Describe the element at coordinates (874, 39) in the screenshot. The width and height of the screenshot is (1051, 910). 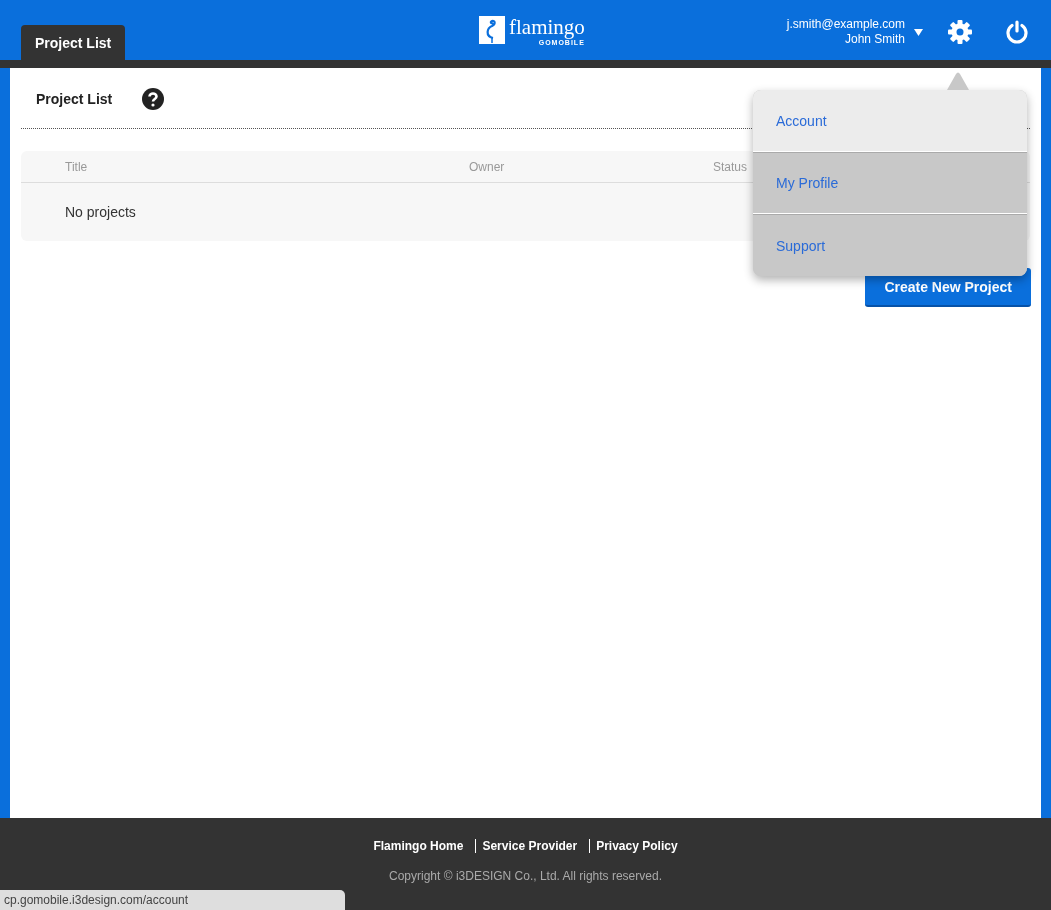
I see `user-name: John Smith` at that location.